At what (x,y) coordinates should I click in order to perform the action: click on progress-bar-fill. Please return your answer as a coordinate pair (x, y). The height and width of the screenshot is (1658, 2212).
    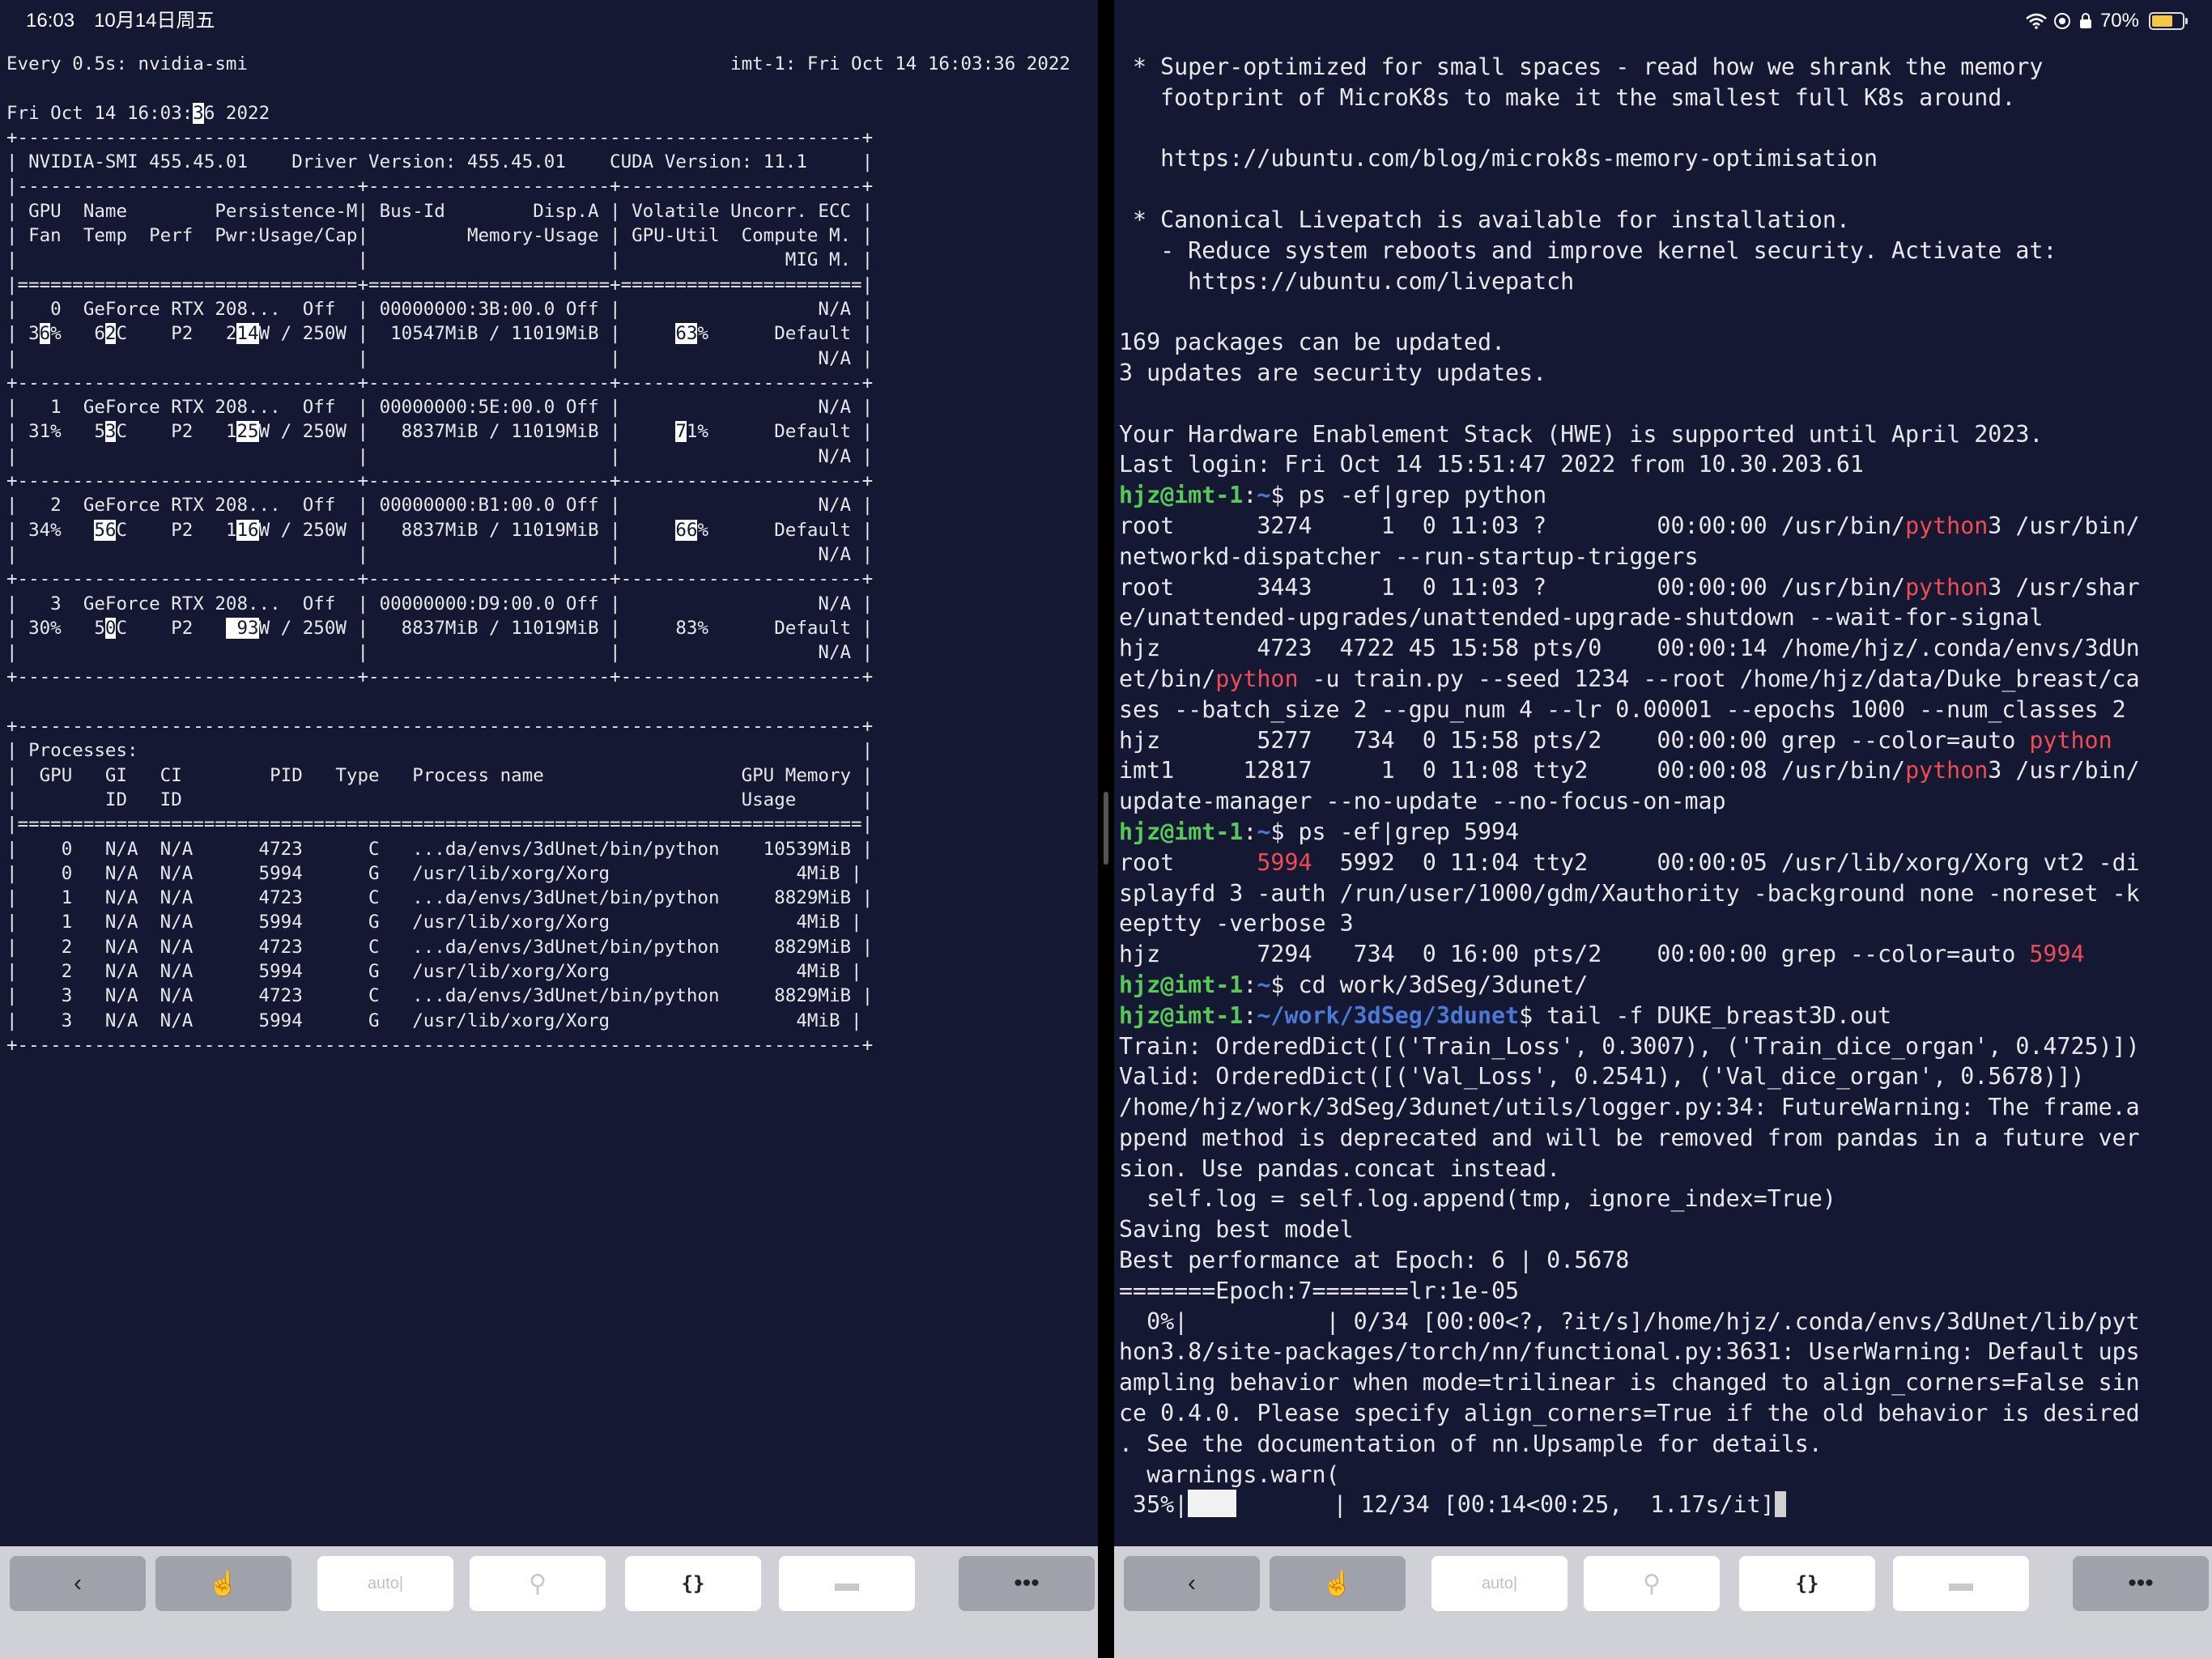
    Looking at the image, I should click on (1213, 1504).